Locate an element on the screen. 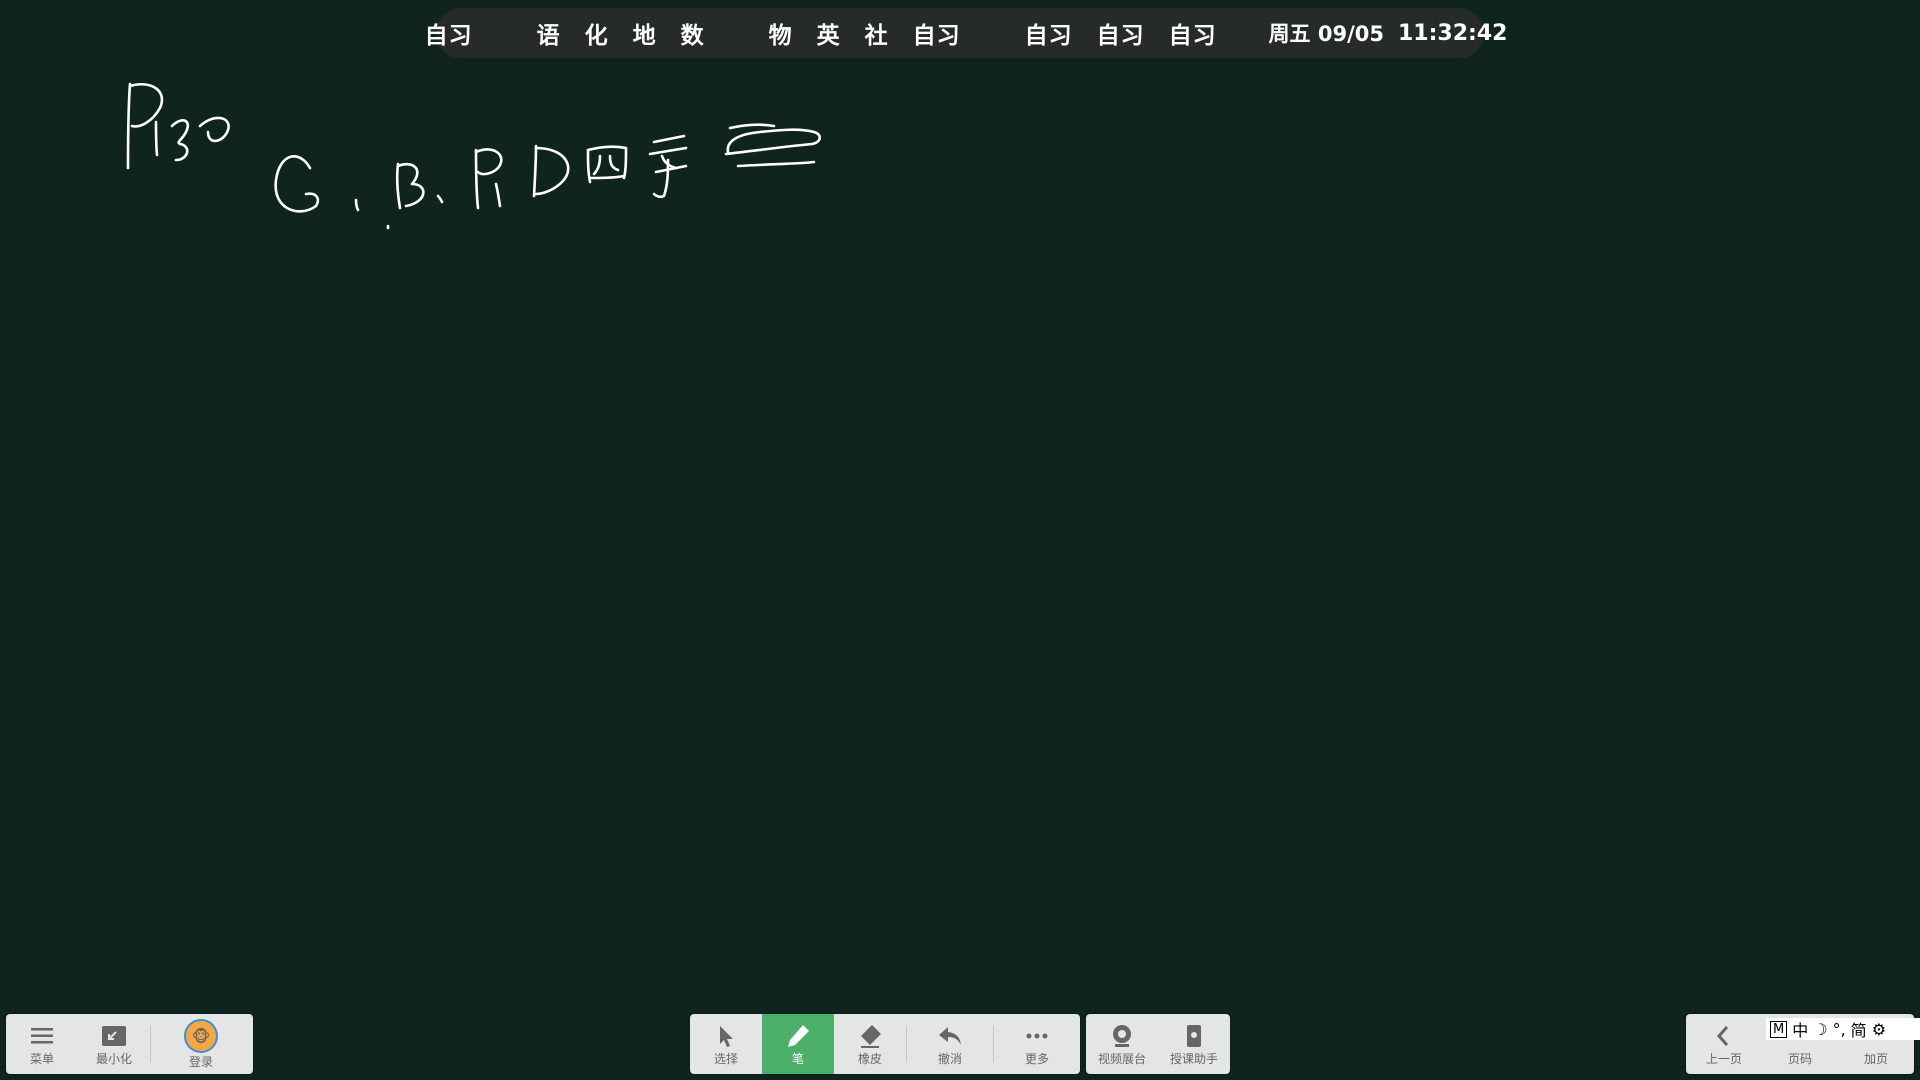 Image resolution: width=1920 pixels, height=1080 pixels. schedule-group-1: 自习 is located at coordinates (449, 33).